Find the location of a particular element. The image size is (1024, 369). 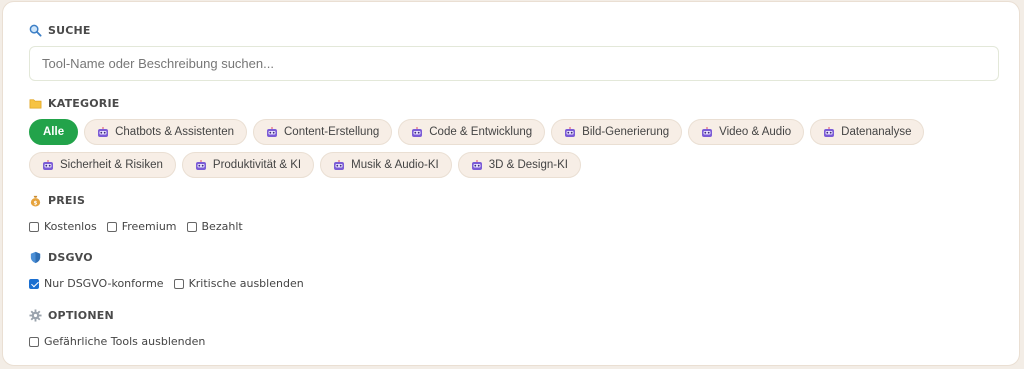

money-bag-icon: $ is located at coordinates (35, 201).